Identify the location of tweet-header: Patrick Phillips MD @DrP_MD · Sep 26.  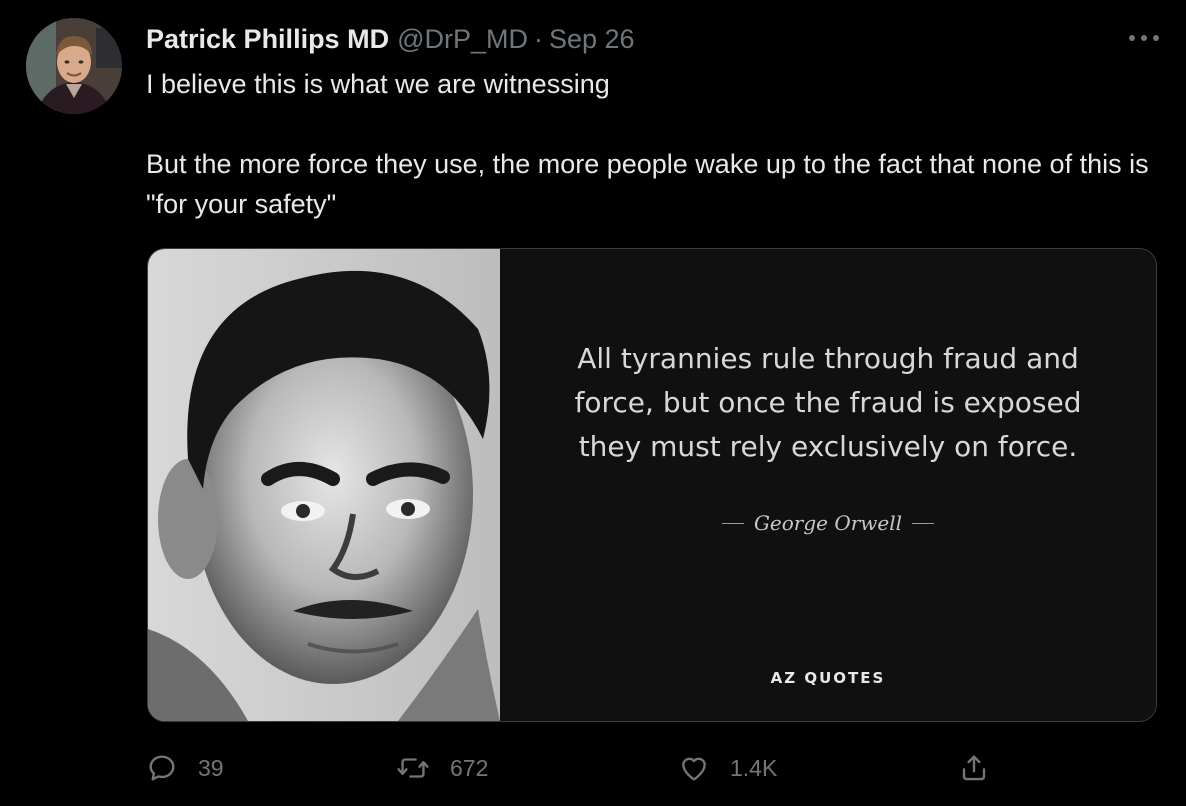
(390, 39).